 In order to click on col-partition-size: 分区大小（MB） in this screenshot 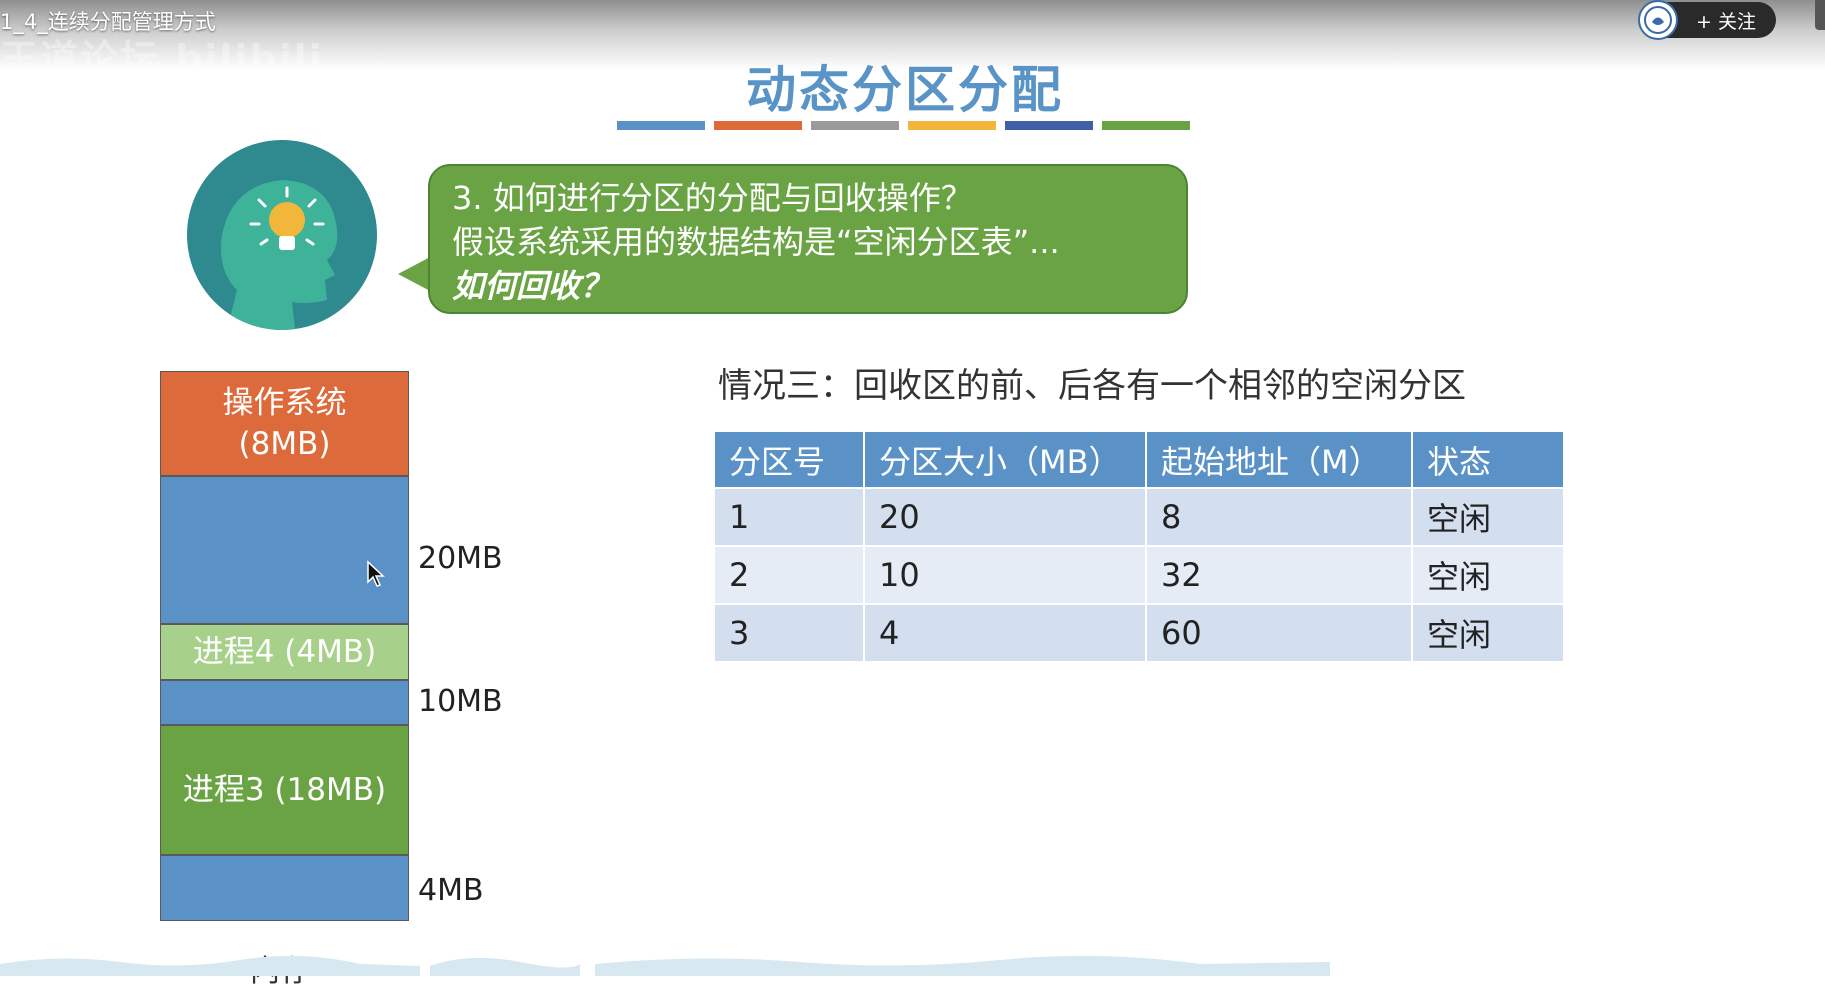, I will do `click(1005, 459)`.